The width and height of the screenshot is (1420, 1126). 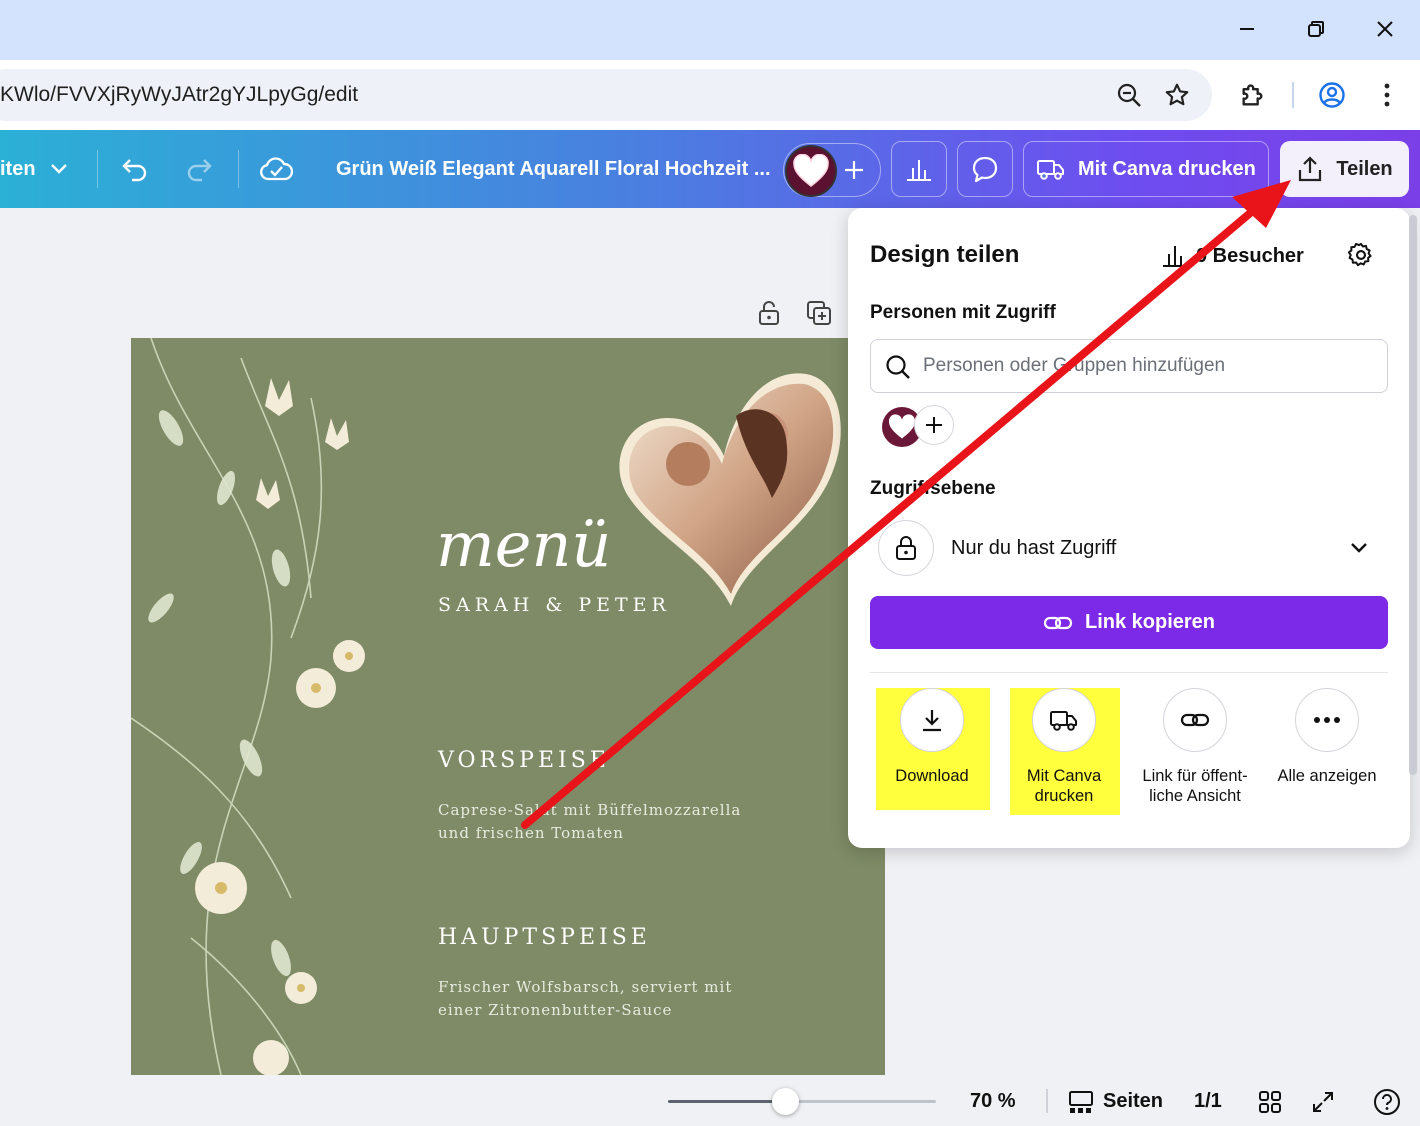 I want to click on pages-menu-button: iten, so click(x=18, y=169).